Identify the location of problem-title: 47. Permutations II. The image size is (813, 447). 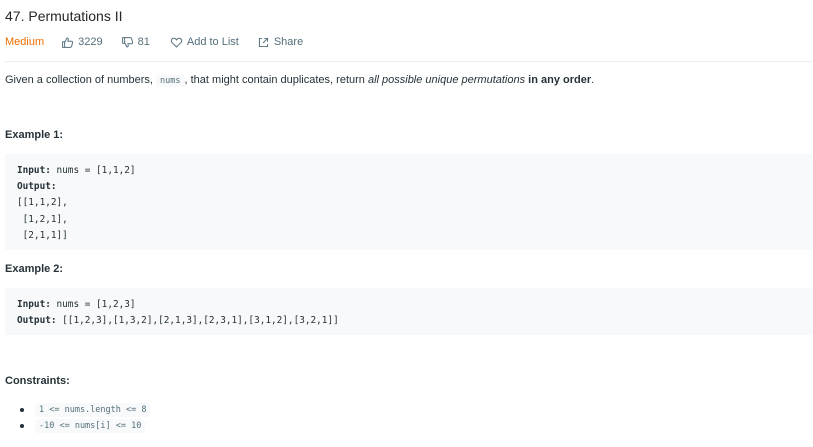
(64, 16).